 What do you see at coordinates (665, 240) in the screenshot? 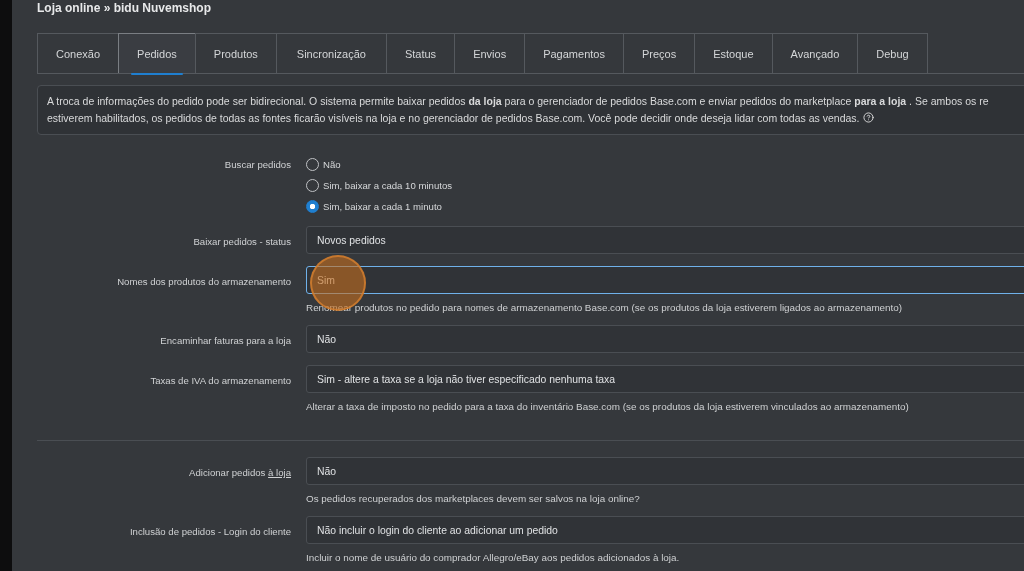
I see `select-field: Novos pedidos` at bounding box center [665, 240].